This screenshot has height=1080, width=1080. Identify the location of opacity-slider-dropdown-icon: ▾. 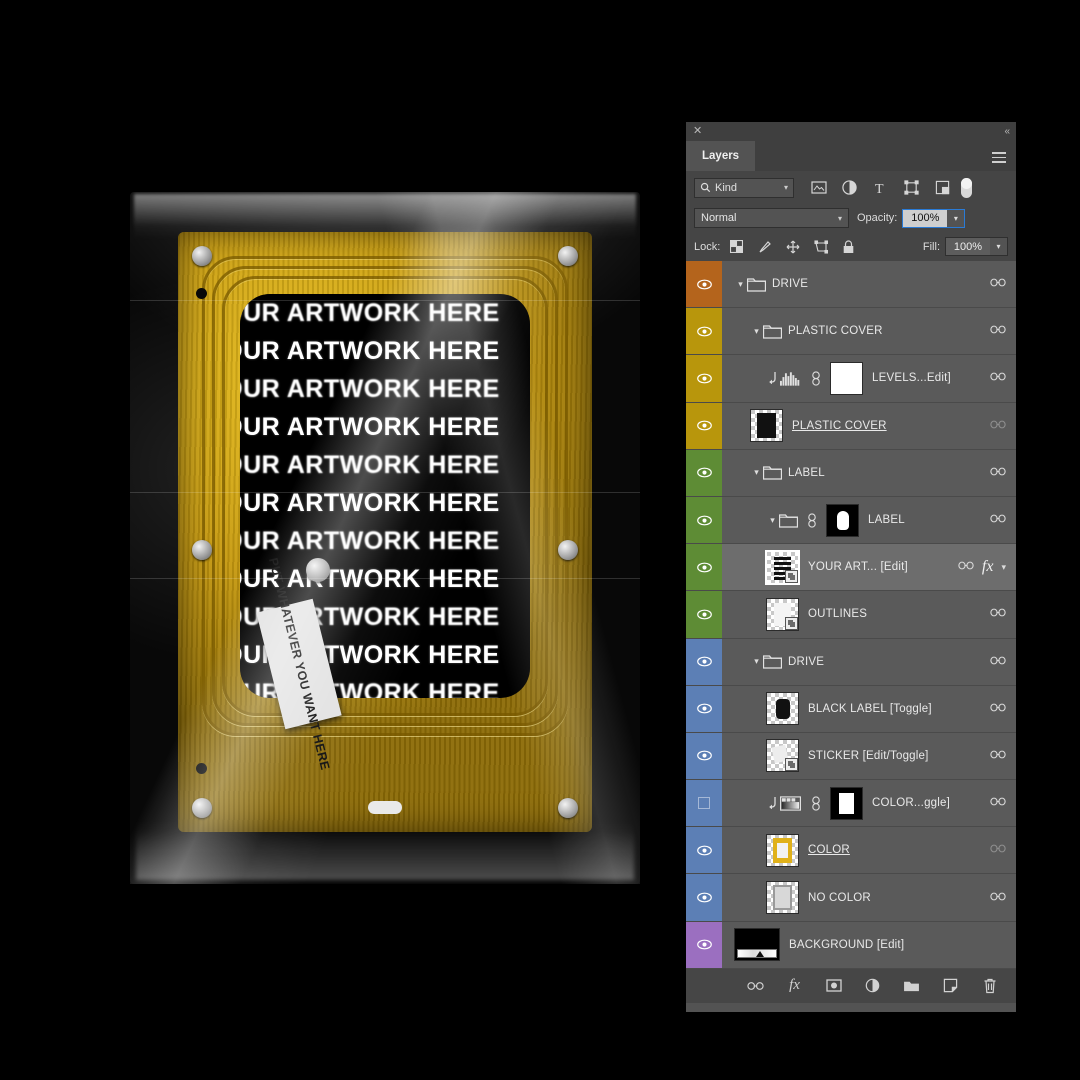
(956, 218).